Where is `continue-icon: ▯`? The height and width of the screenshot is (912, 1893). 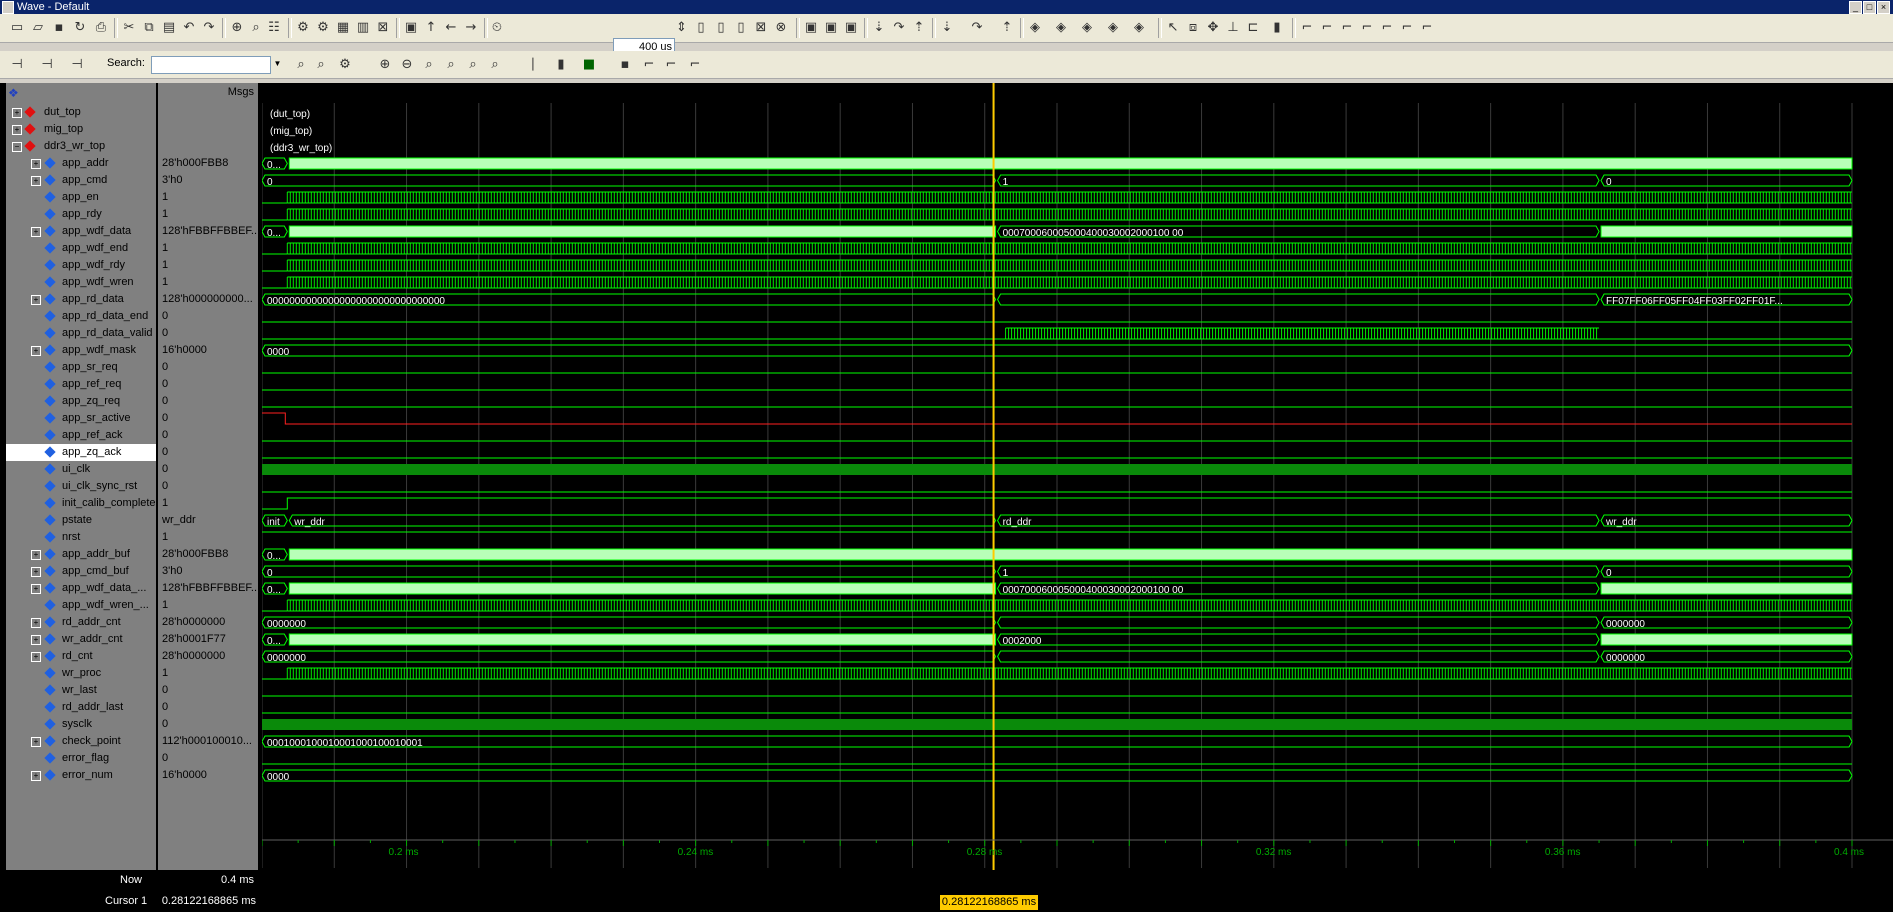 continue-icon: ▯ is located at coordinates (721, 28).